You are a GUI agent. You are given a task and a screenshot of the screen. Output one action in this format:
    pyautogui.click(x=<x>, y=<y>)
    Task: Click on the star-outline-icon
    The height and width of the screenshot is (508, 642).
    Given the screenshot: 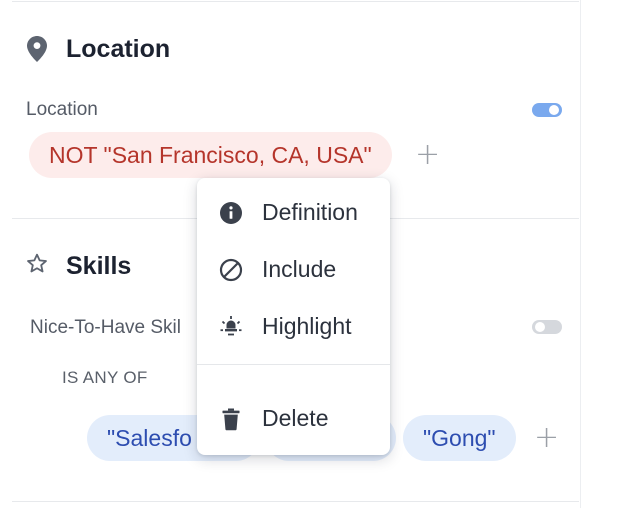 What is the action you would take?
    pyautogui.click(x=37, y=263)
    